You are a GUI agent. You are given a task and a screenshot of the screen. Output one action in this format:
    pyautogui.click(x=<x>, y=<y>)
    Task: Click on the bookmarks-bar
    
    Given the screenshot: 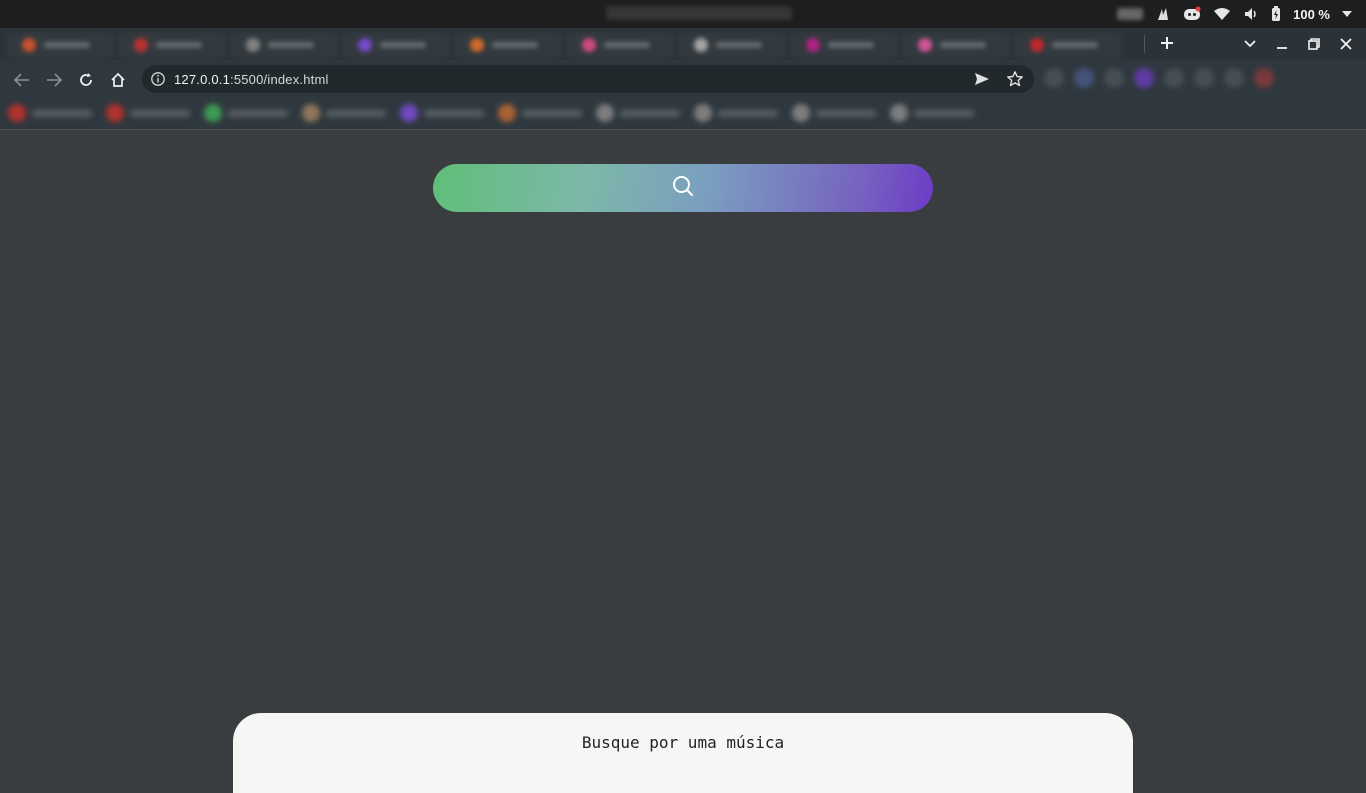 What is the action you would take?
    pyautogui.click(x=683, y=114)
    